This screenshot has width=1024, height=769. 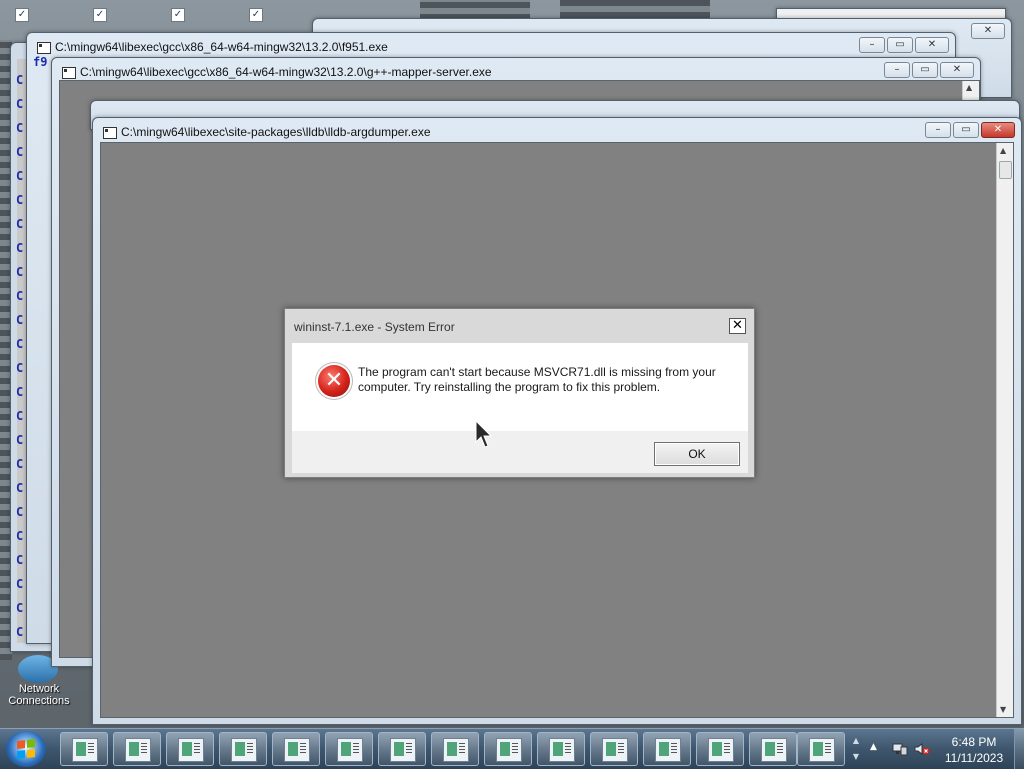 I want to click on chevron-down-icon: ▼, so click(x=856, y=757).